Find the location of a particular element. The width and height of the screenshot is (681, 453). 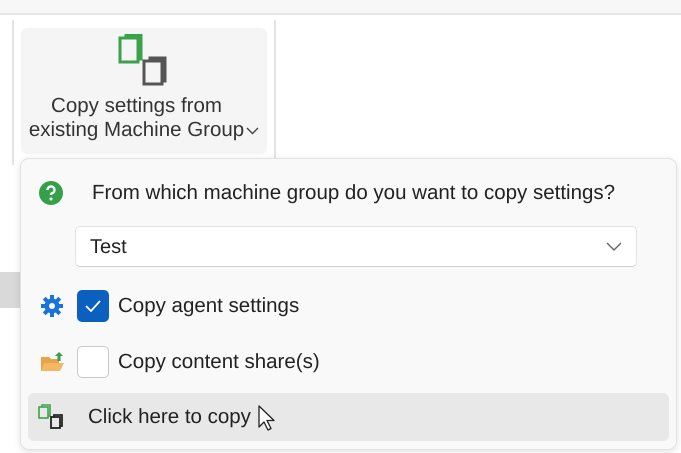

caret-icon is located at coordinates (253, 131).